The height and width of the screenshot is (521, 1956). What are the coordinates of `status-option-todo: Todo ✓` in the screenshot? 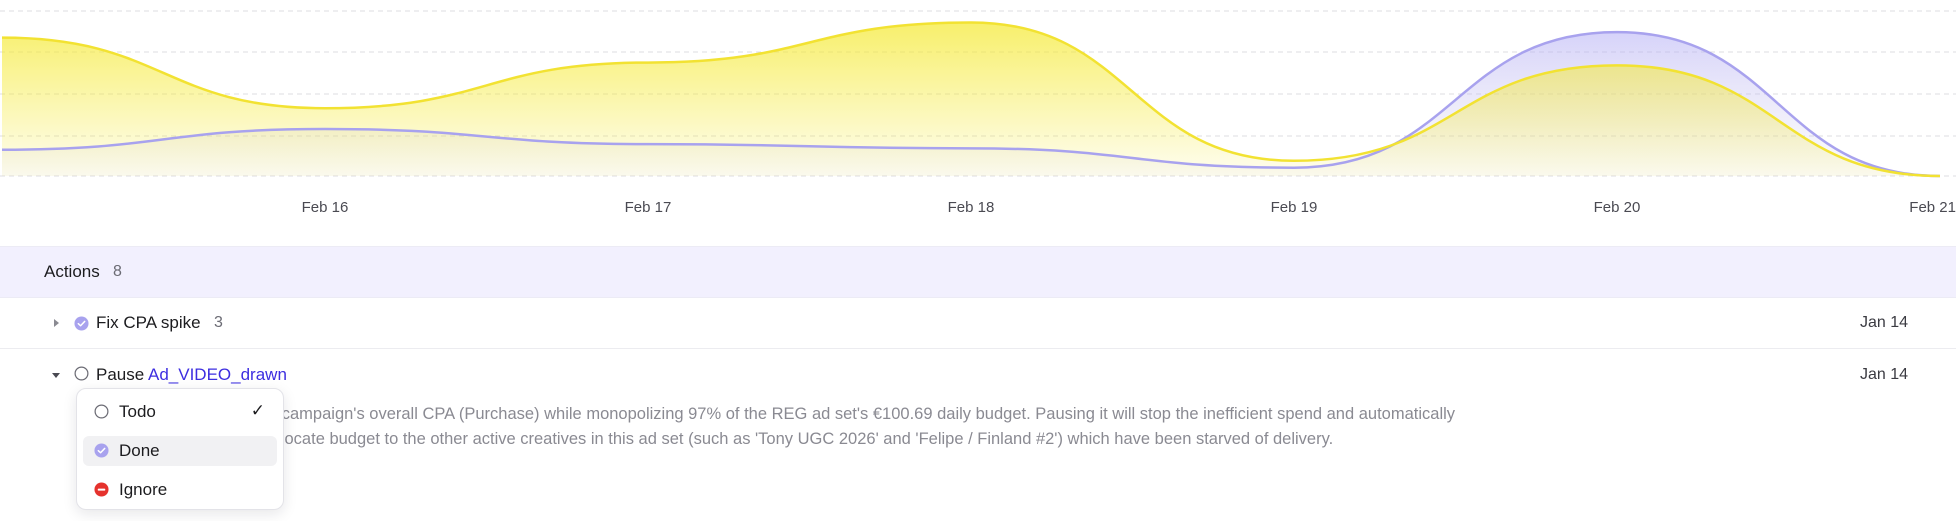 It's located at (180, 412).